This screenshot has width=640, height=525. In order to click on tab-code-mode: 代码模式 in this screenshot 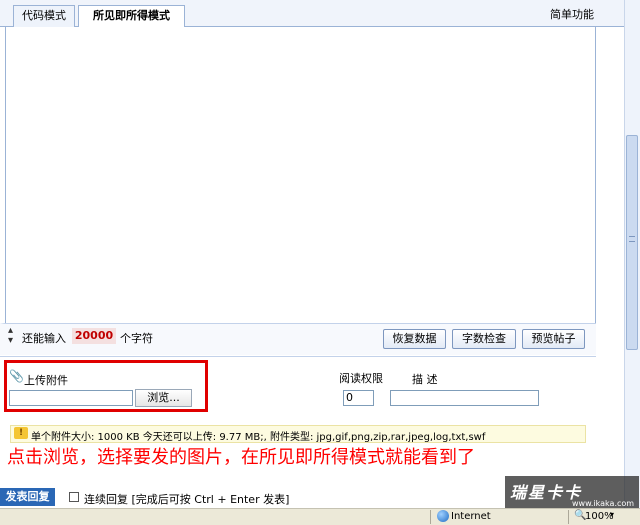, I will do `click(44, 16)`.